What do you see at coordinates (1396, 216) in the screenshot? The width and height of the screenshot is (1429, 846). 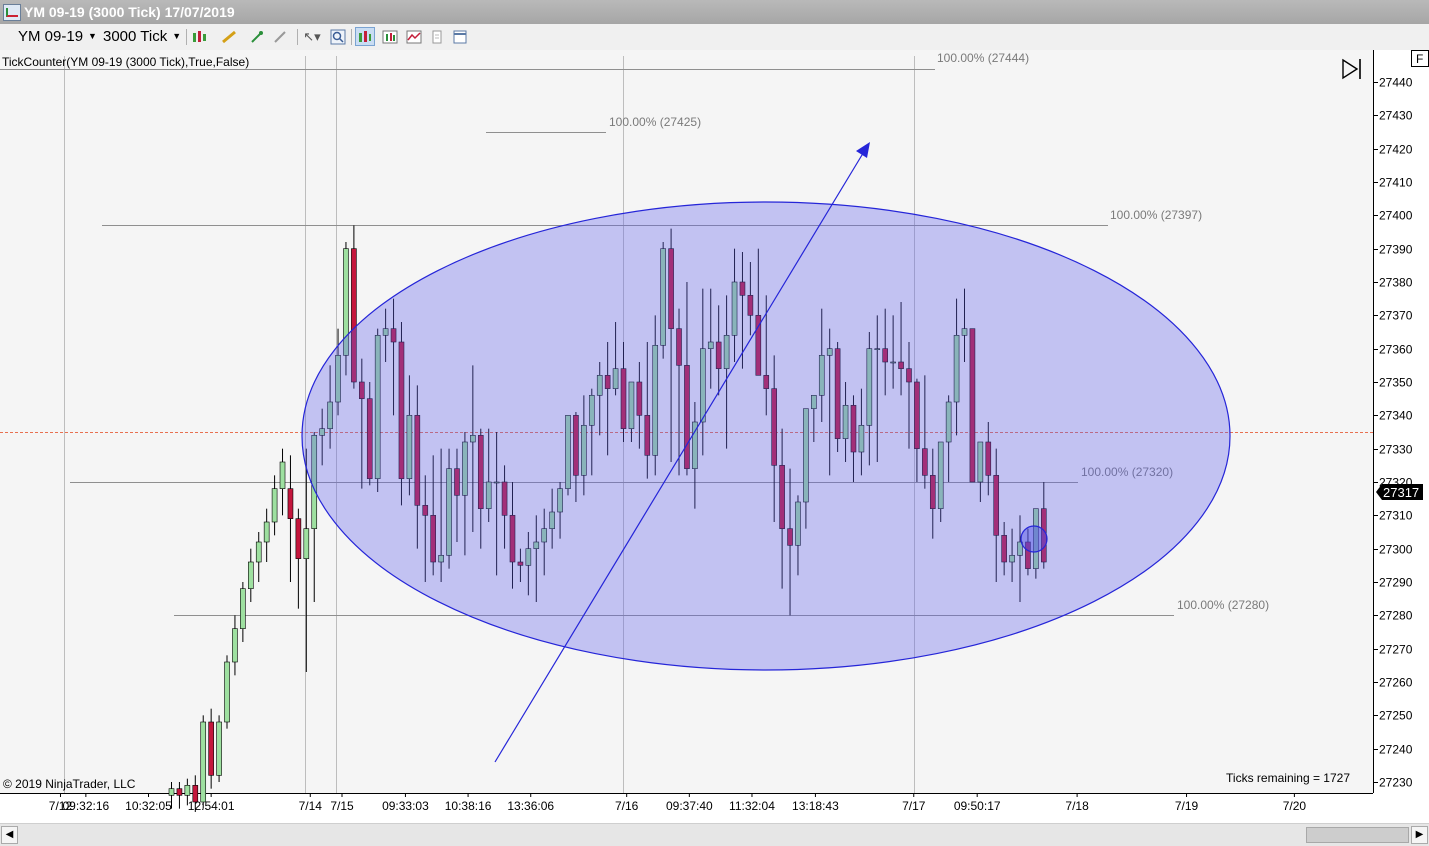 I see `y-tick-label: 27400` at bounding box center [1396, 216].